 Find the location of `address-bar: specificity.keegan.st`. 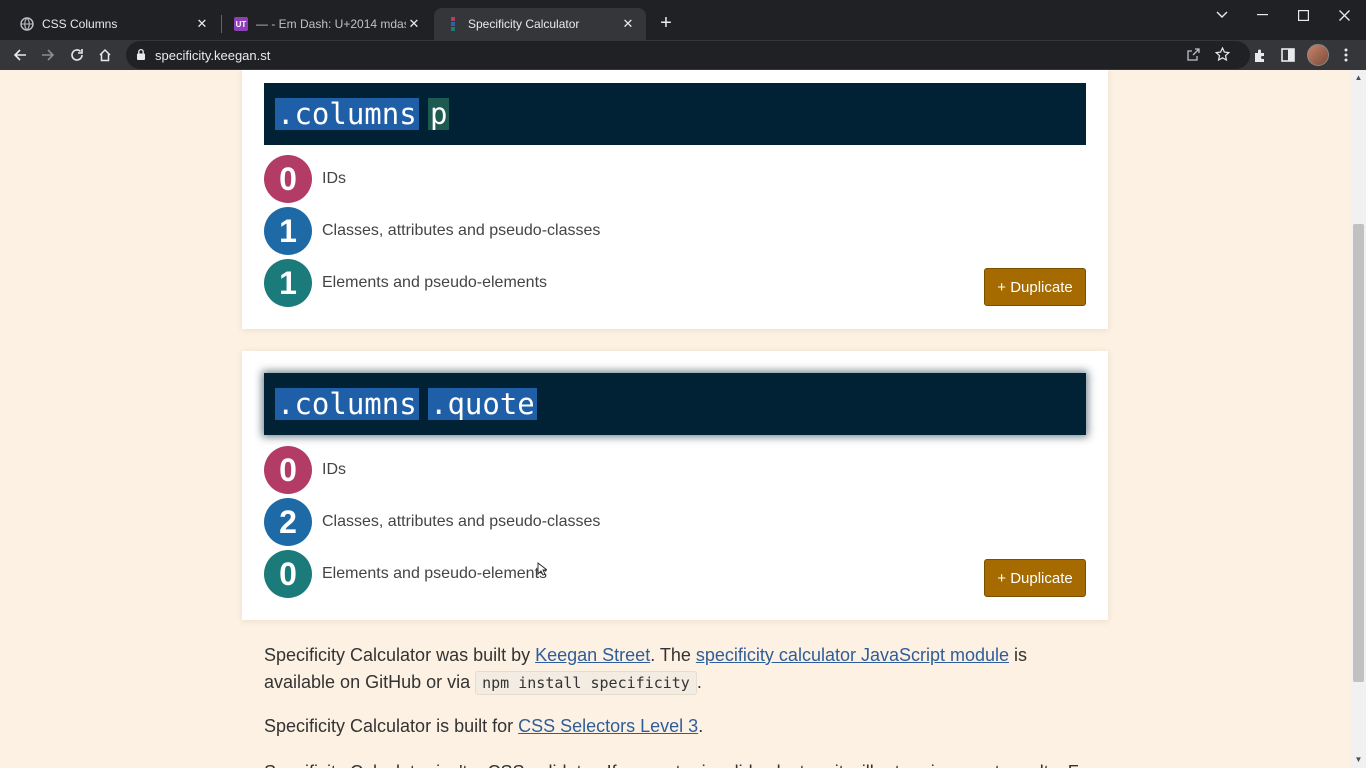

address-bar: specificity.keegan.st is located at coordinates (688, 55).